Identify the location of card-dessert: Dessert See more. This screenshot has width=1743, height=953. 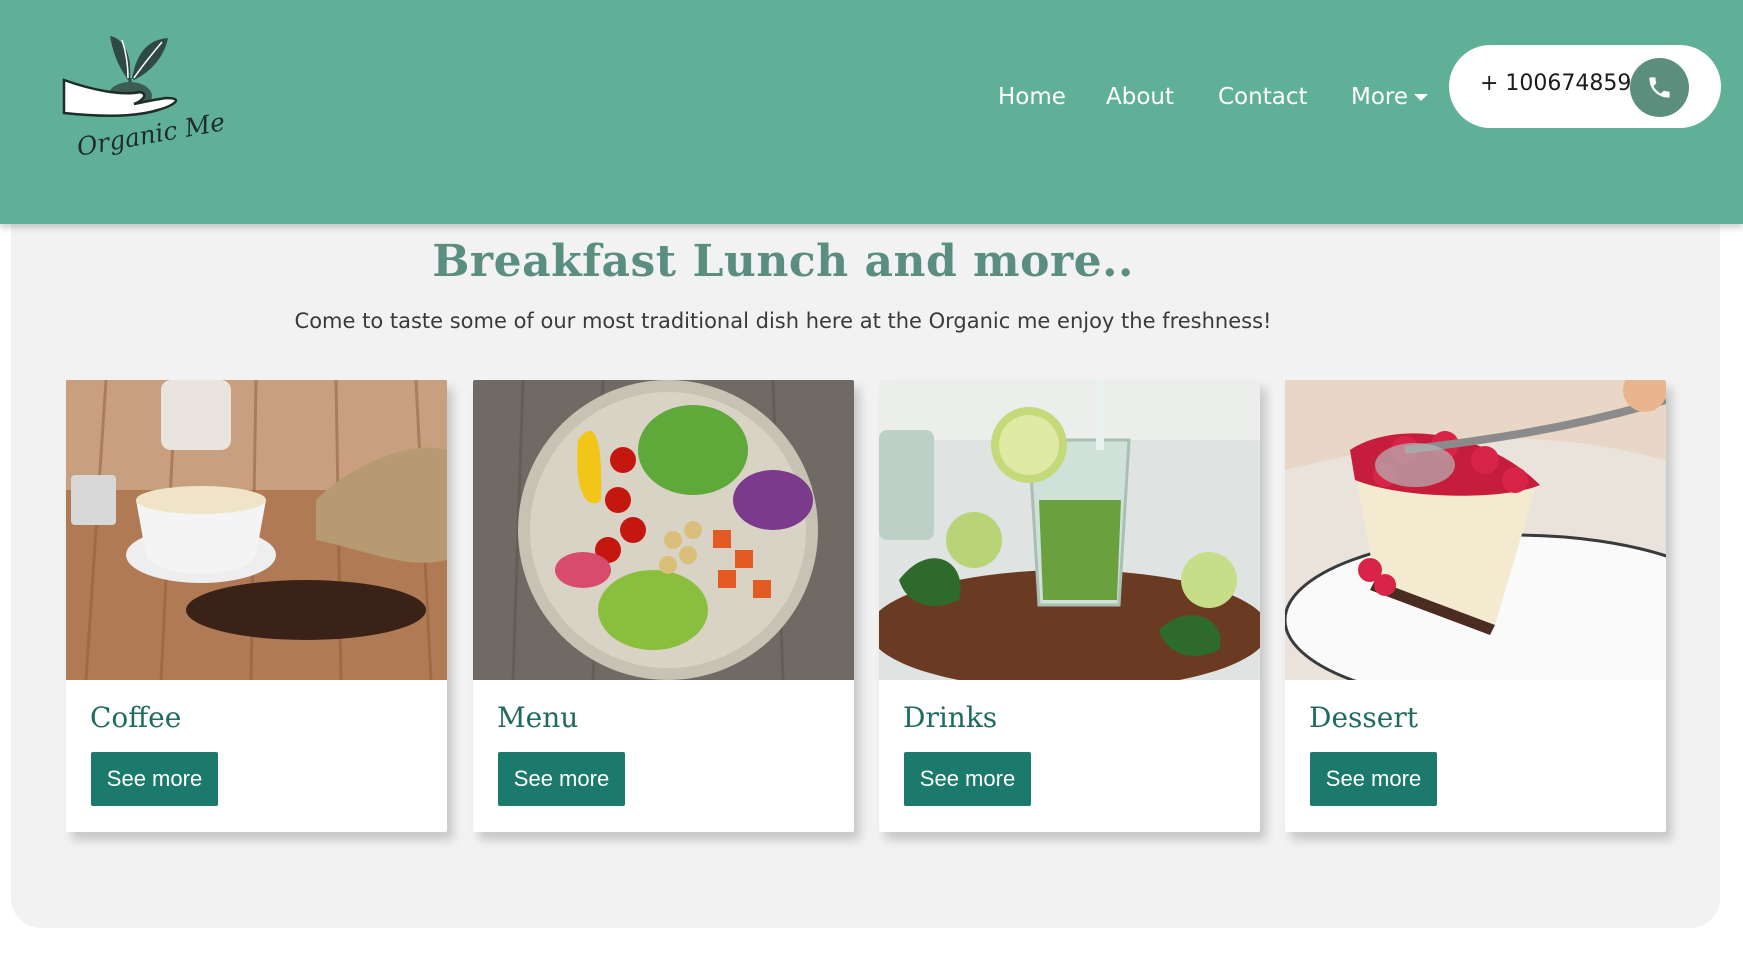
(1475, 606).